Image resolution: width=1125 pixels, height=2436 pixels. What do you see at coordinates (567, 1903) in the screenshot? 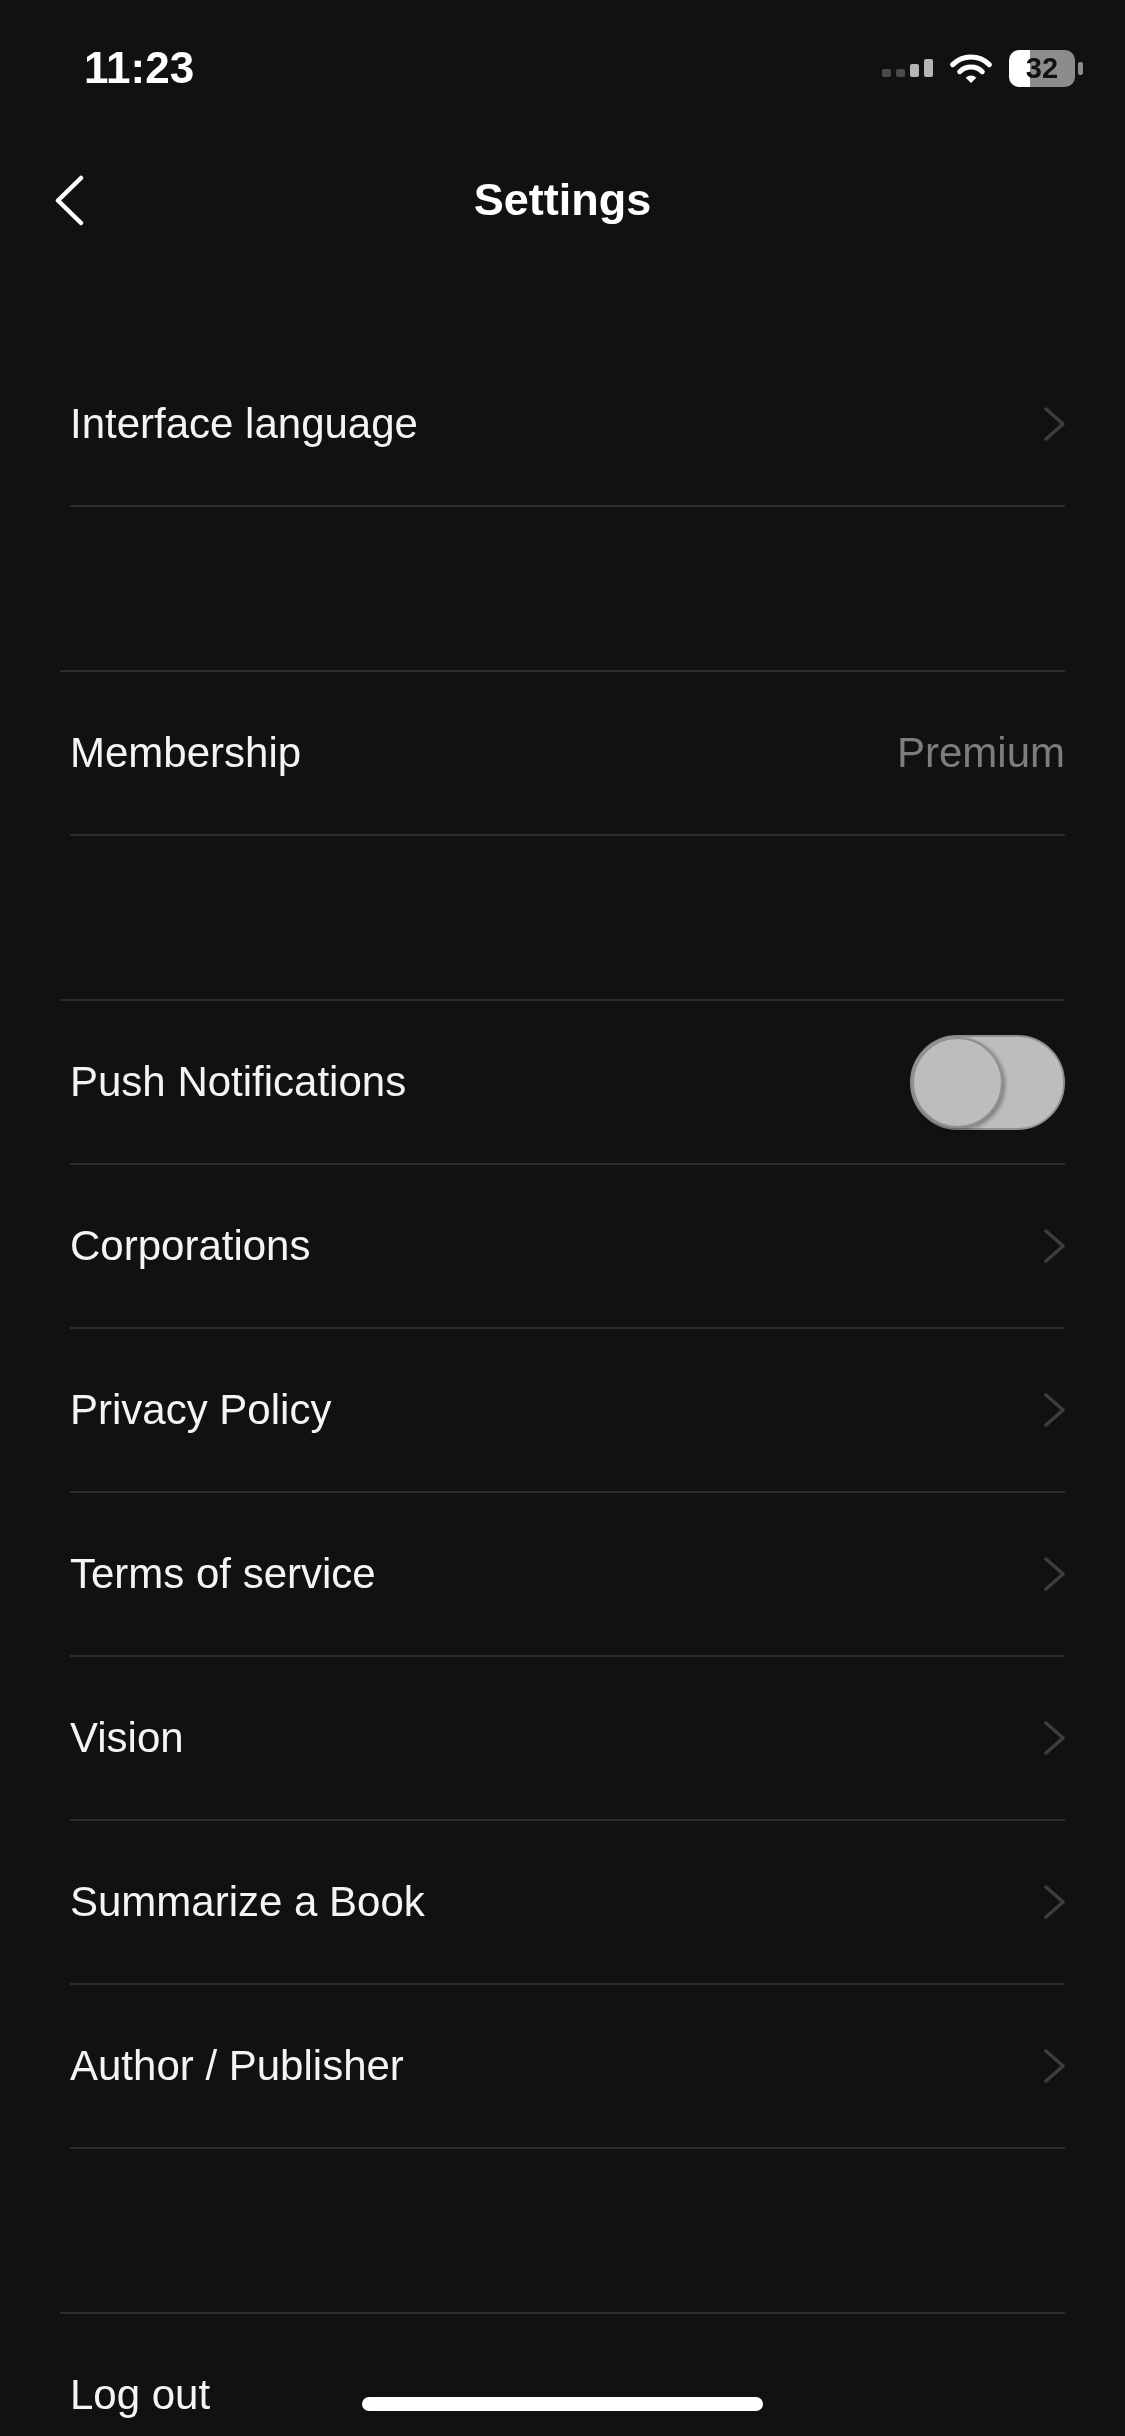
I see `settings-item: Summarize a Book` at bounding box center [567, 1903].